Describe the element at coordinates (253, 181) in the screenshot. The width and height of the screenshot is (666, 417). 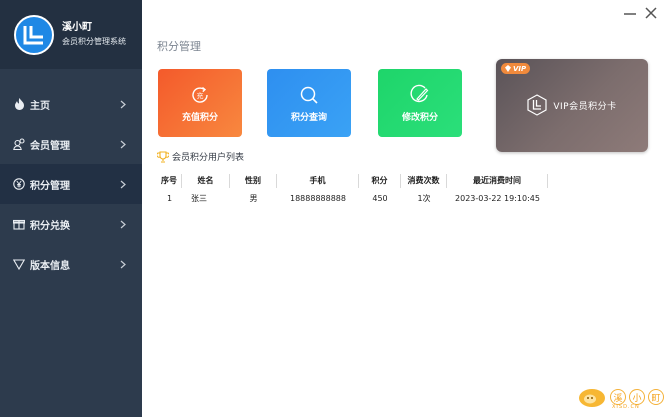
I see `column-header: 性别` at that location.